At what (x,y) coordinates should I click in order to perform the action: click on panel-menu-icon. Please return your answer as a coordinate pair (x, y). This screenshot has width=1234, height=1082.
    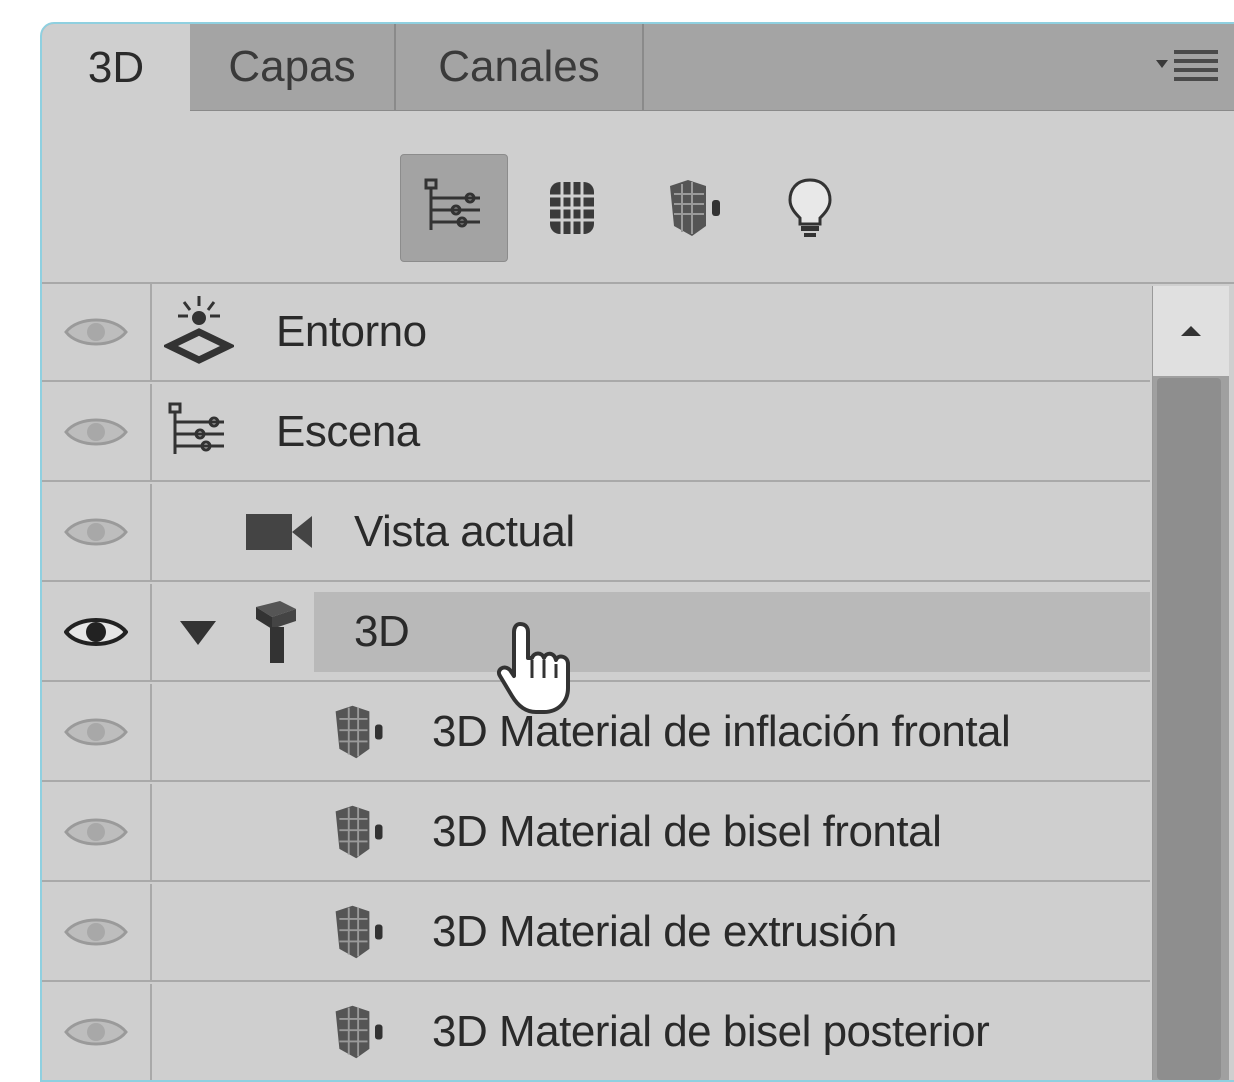
    Looking at the image, I should click on (1189, 67).